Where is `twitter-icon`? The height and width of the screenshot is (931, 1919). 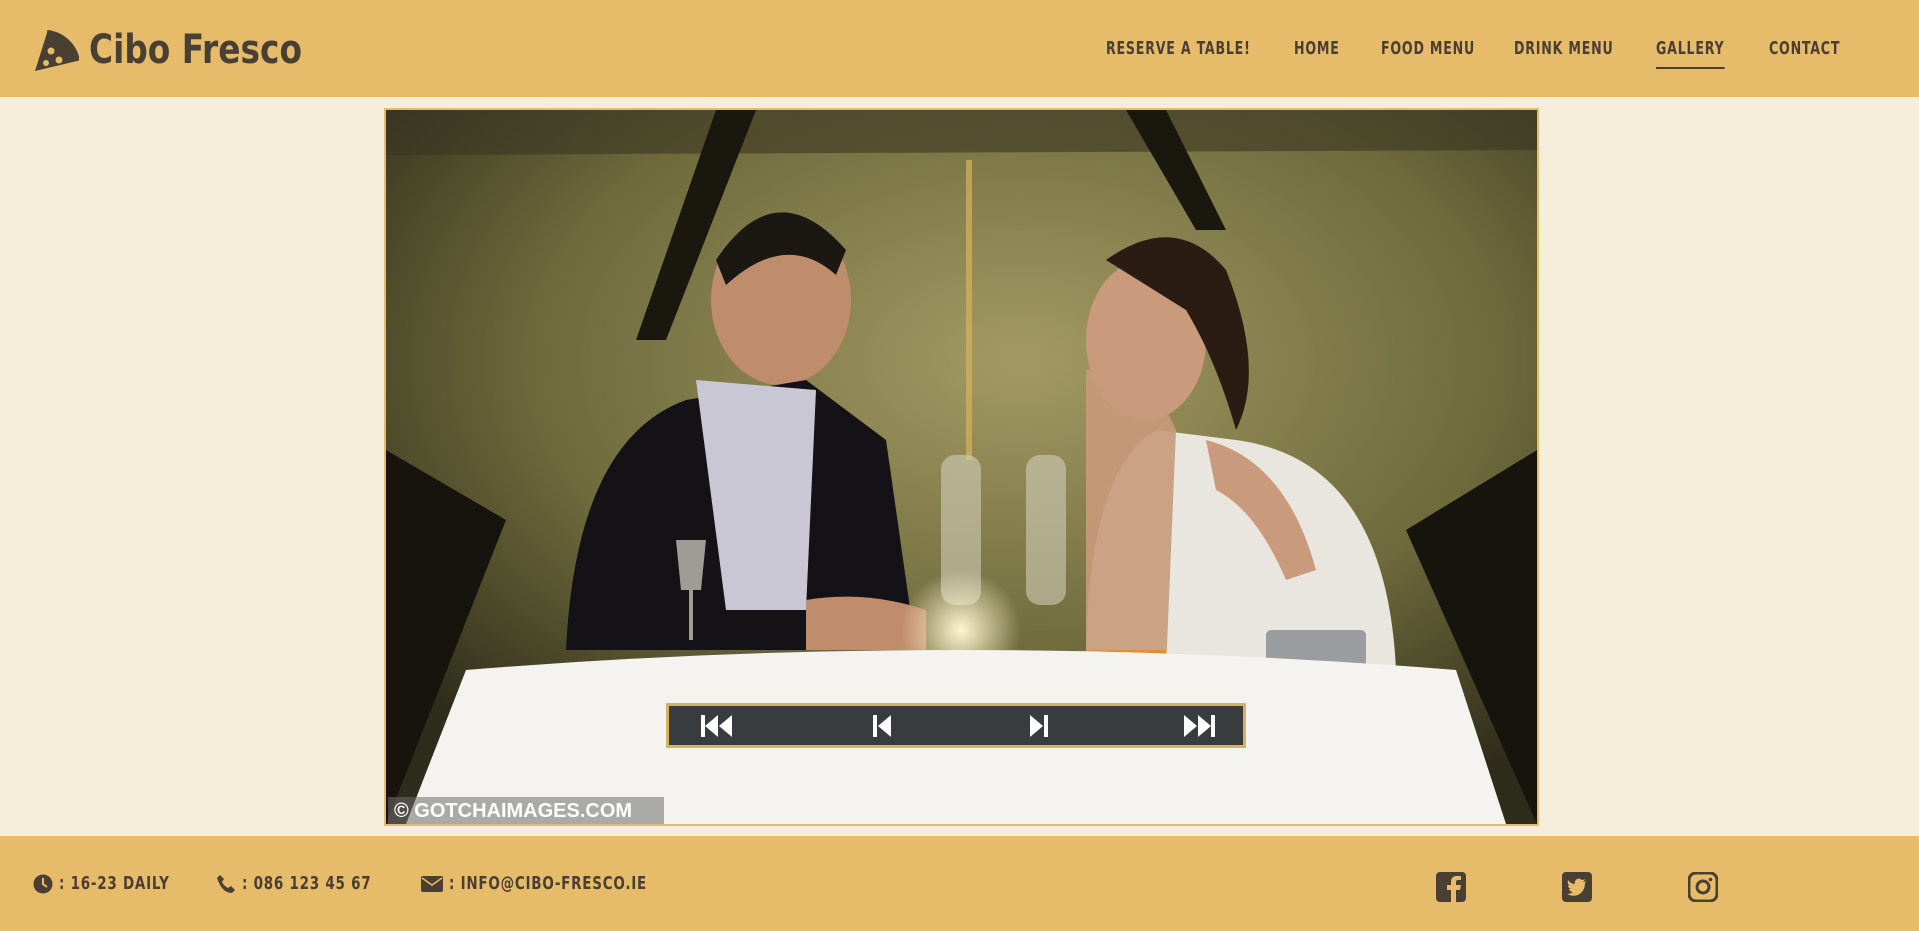 twitter-icon is located at coordinates (1577, 887).